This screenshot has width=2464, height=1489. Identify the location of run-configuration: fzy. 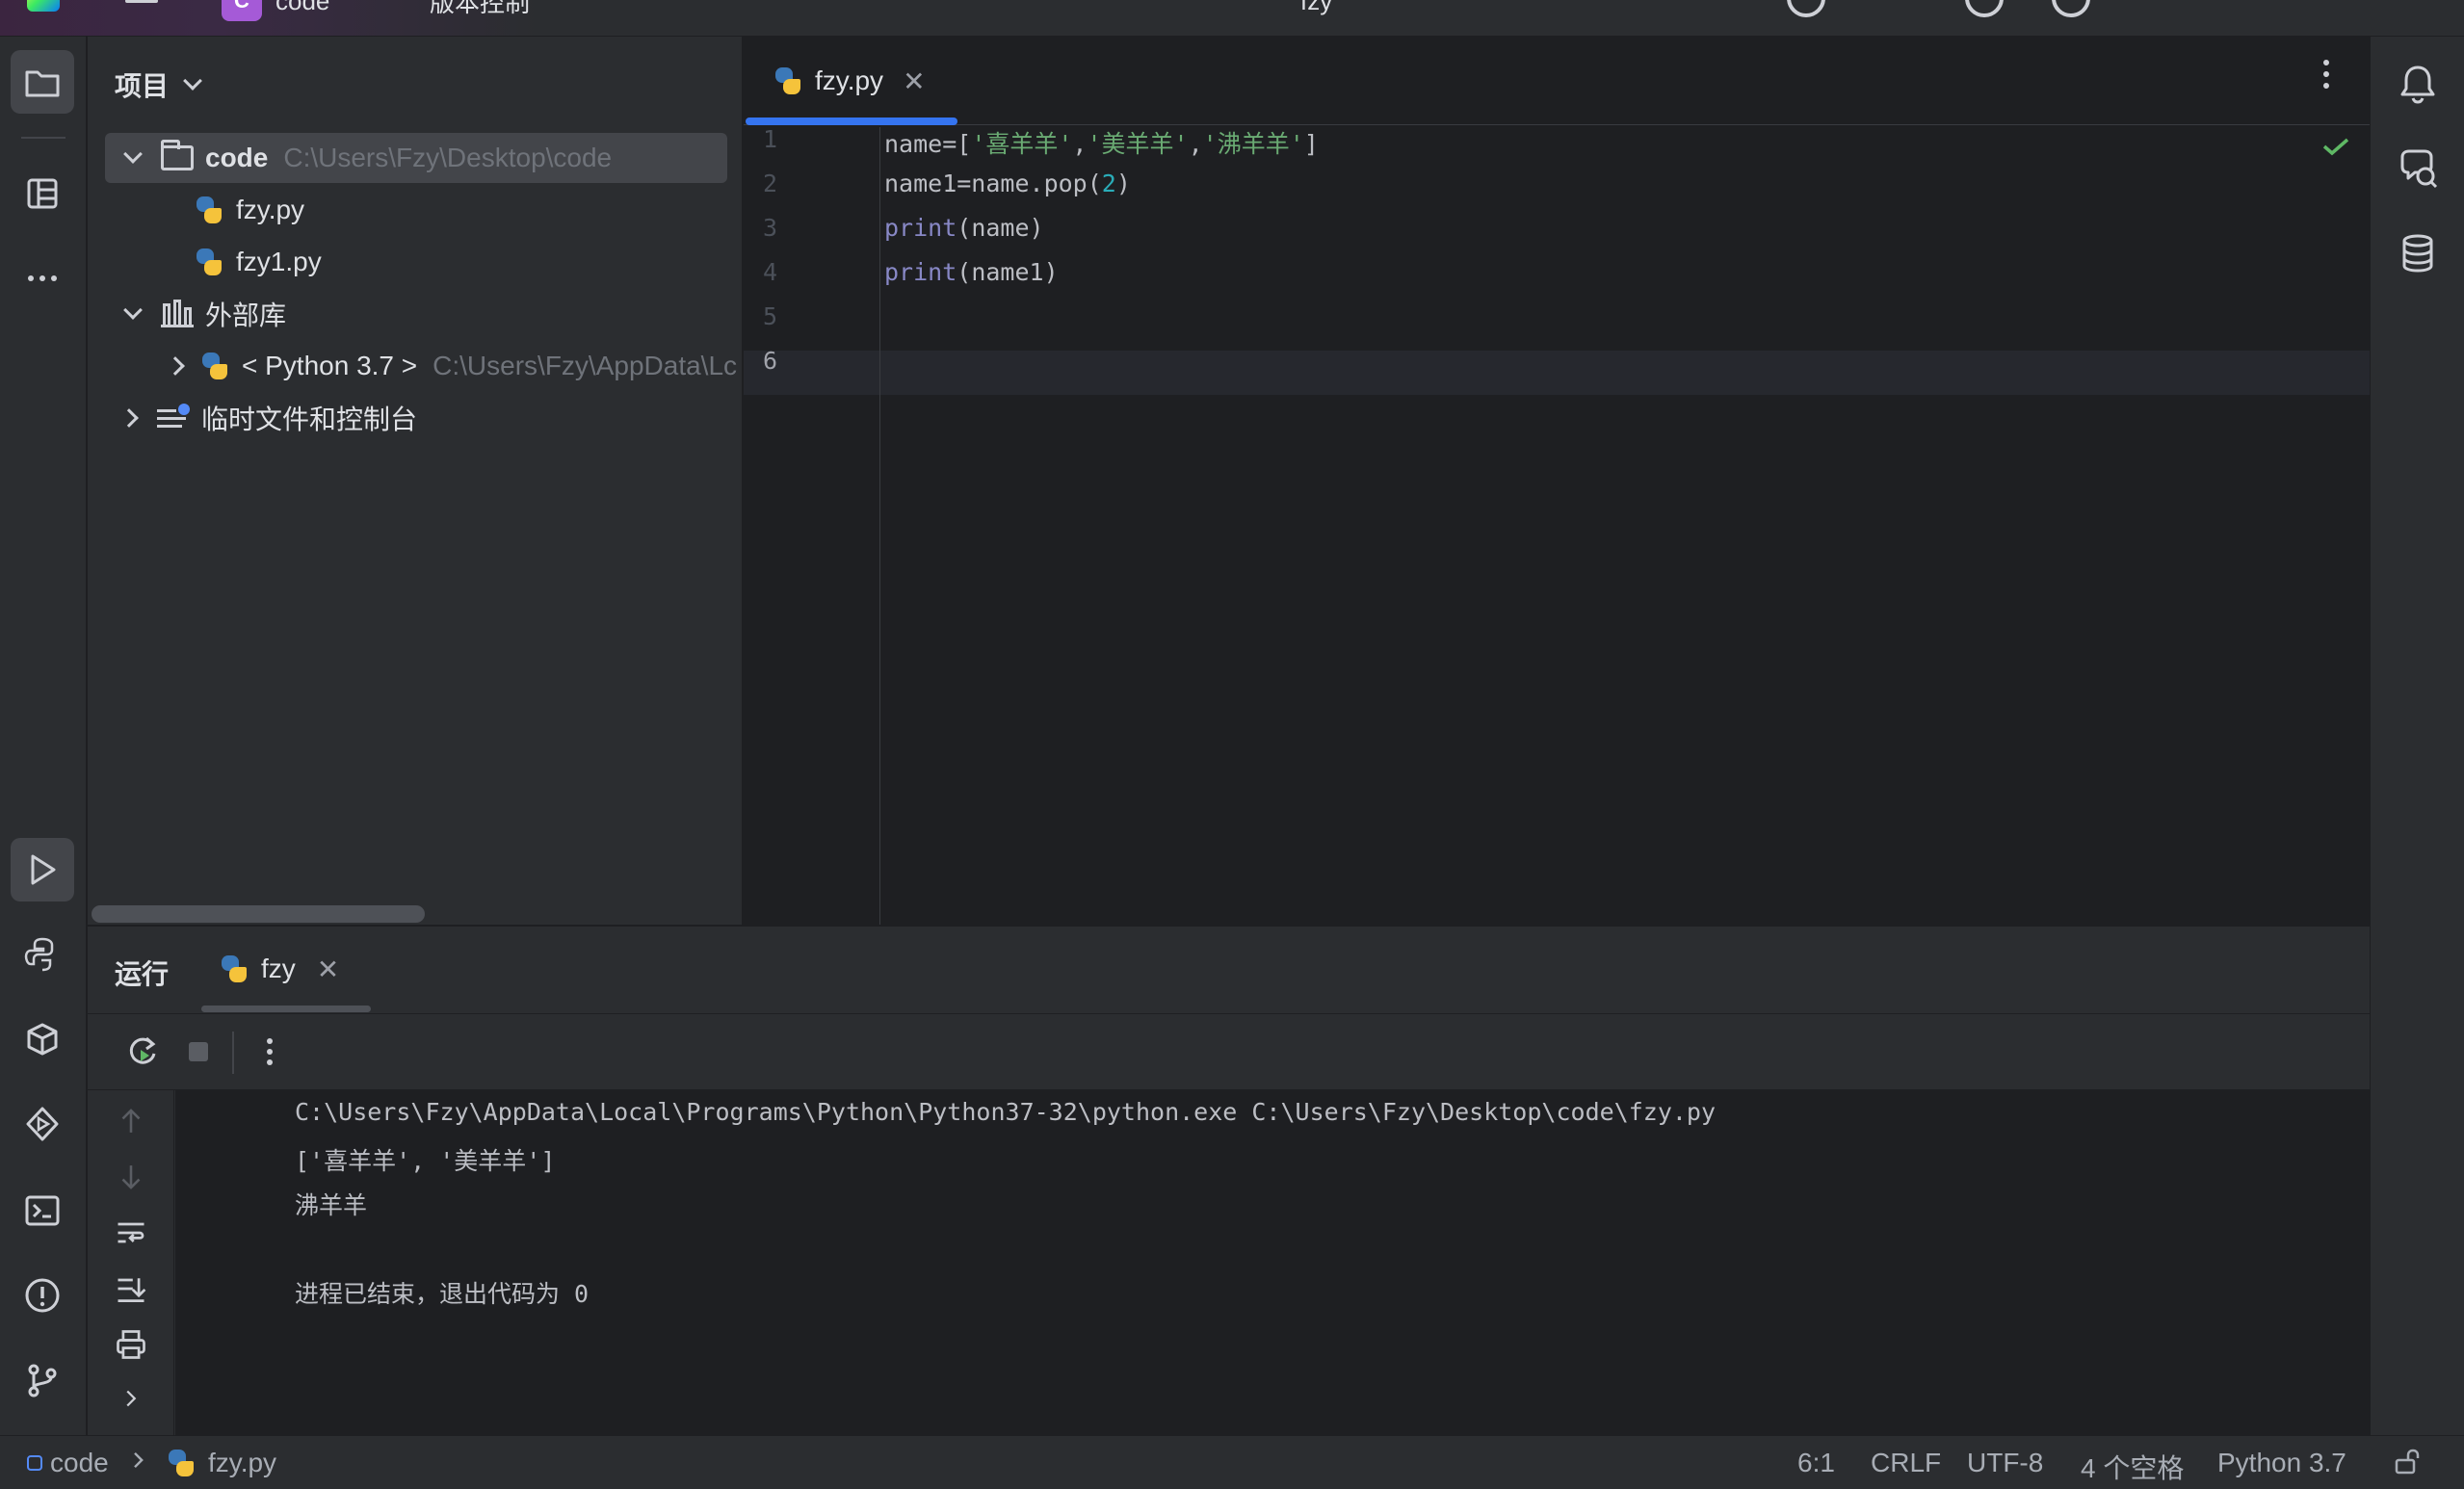
(1316, 7).